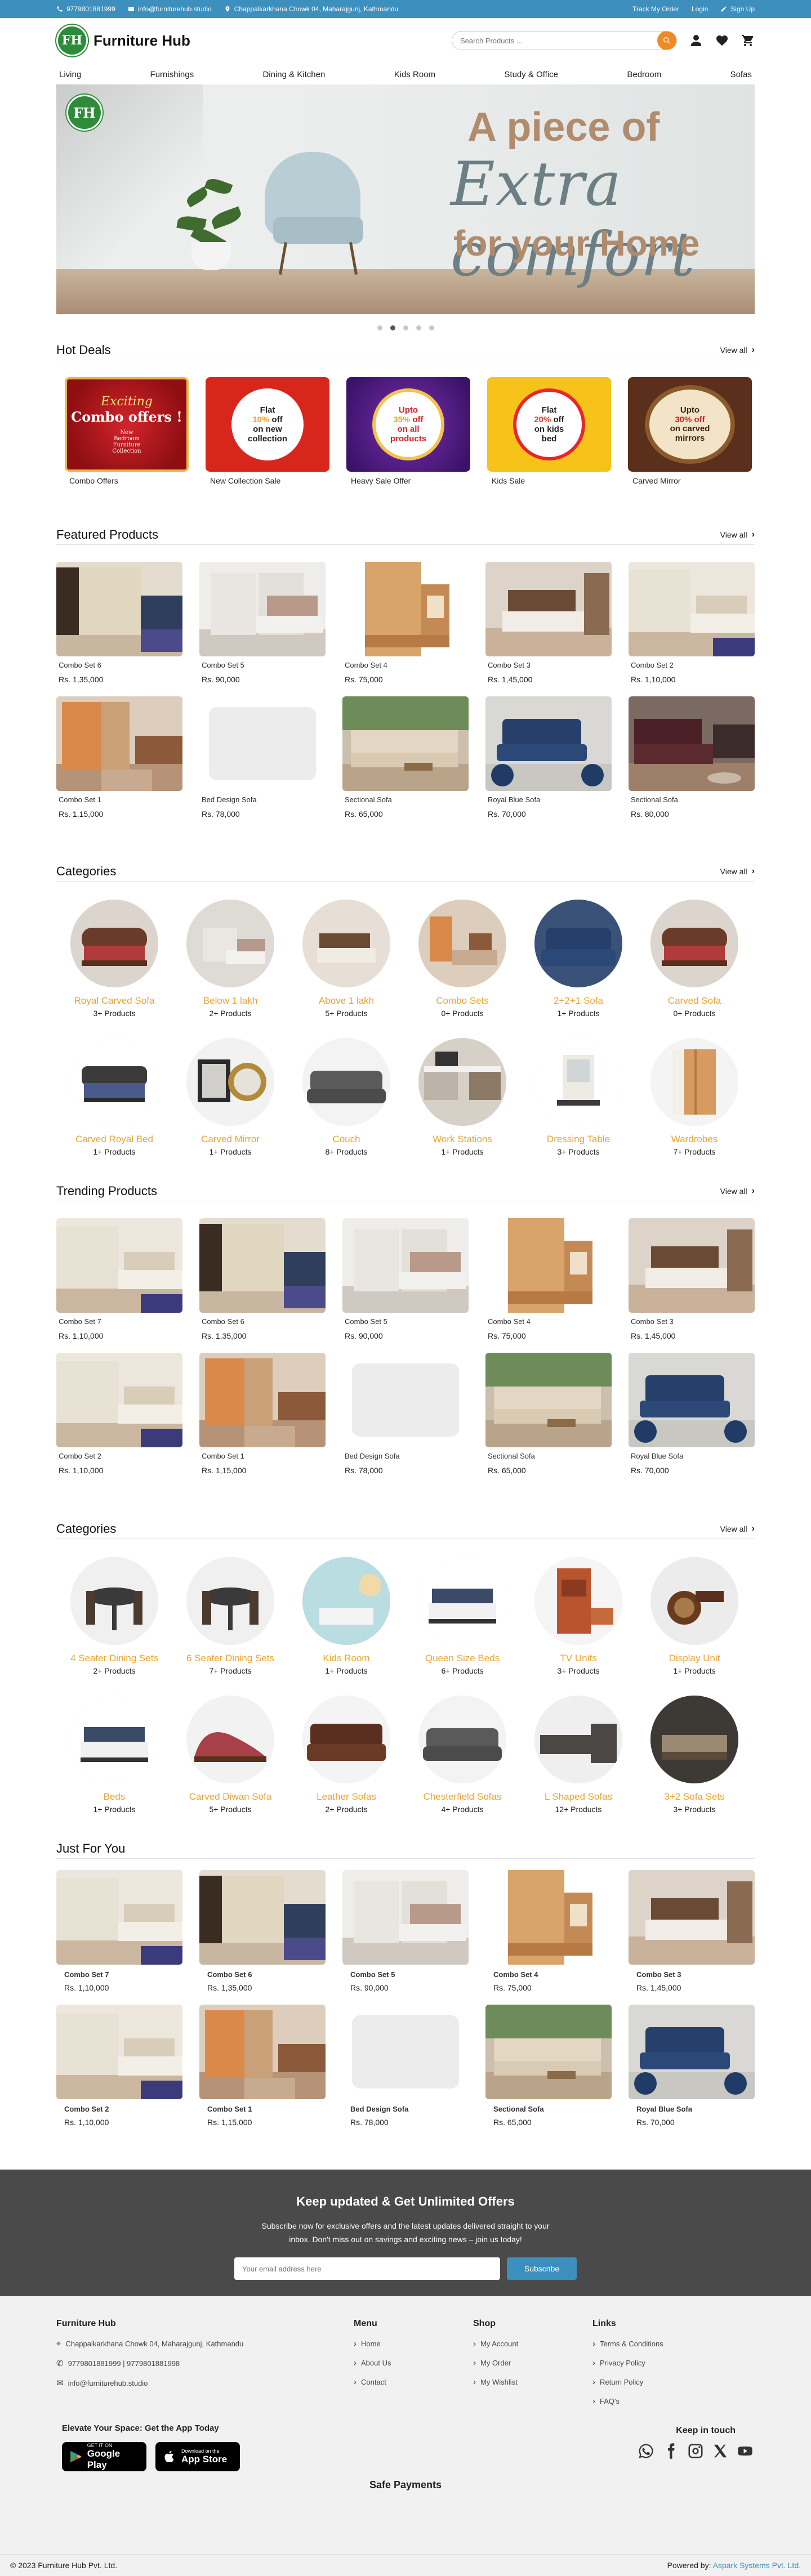  Describe the element at coordinates (495, 2382) in the screenshot. I see `footer-link-wishlist: › My Wishlist` at that location.